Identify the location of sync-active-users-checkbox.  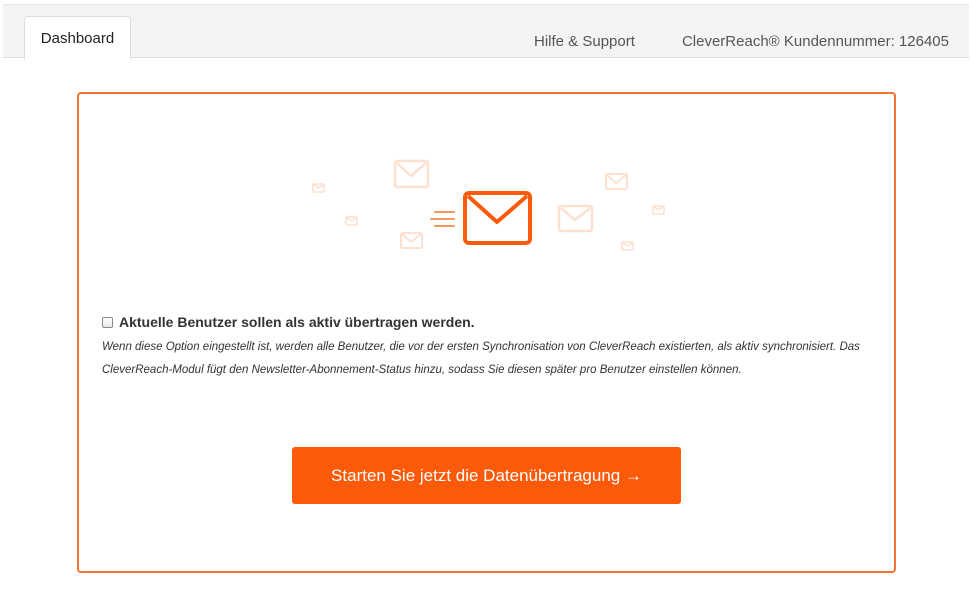
(107, 322).